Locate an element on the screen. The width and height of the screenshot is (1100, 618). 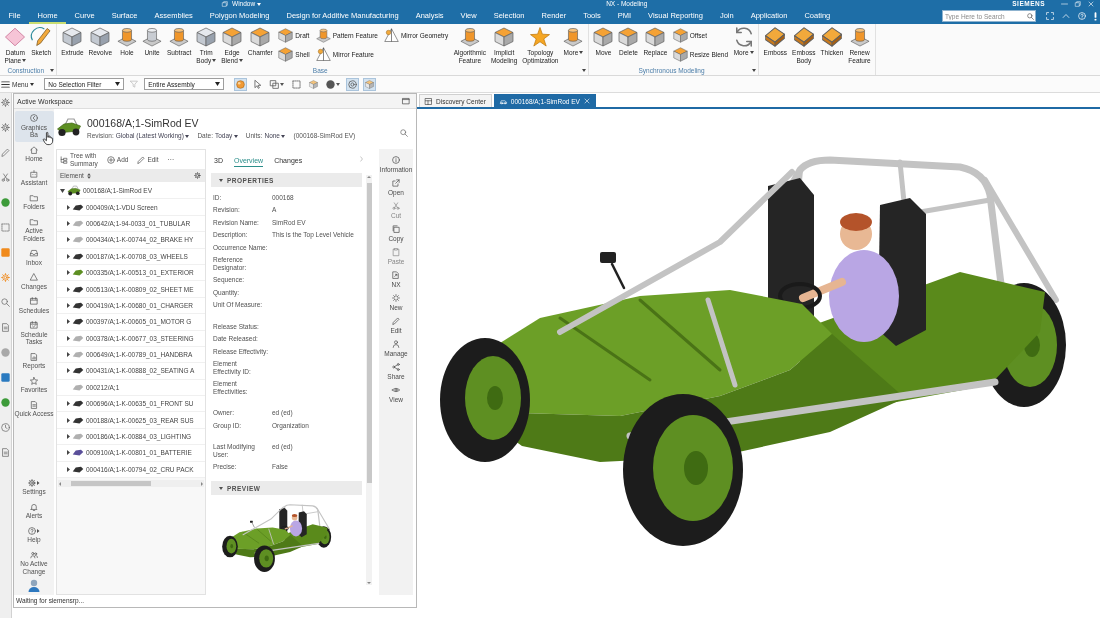
info-icon is located at coordinates (396, 160).